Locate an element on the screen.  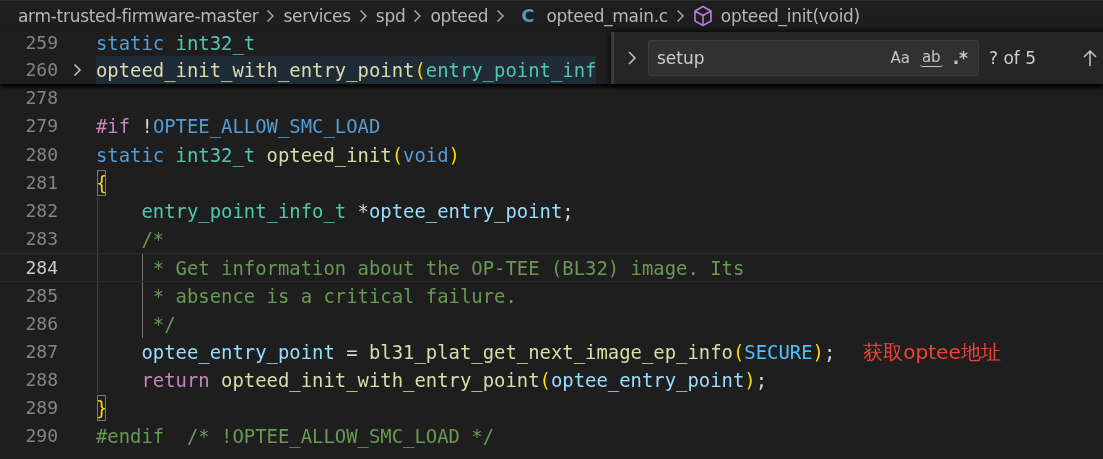
line-number: 288 is located at coordinates (41, 380).